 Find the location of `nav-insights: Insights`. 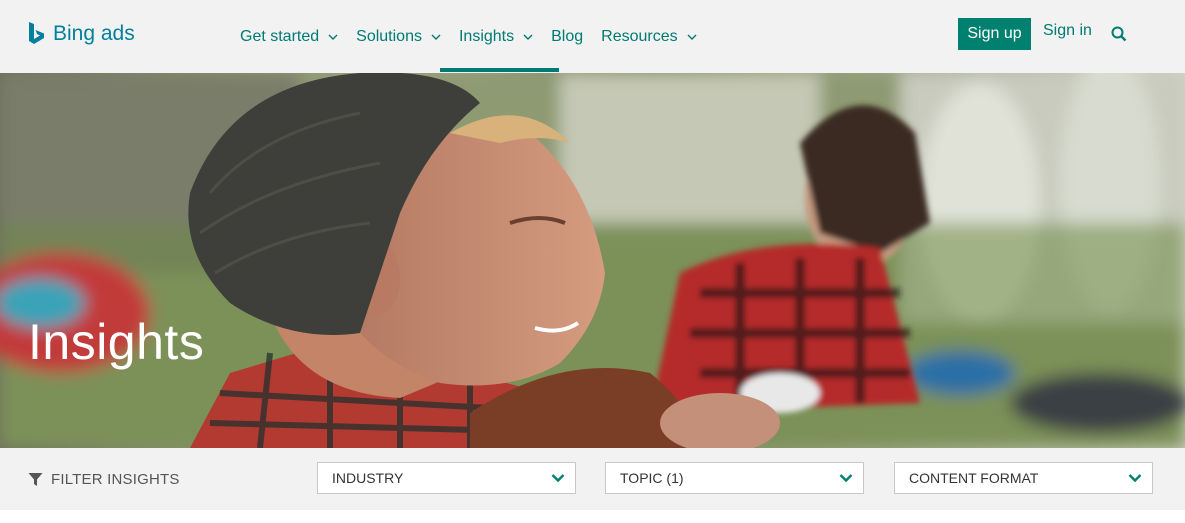

nav-insights: Insights is located at coordinates (499, 36).